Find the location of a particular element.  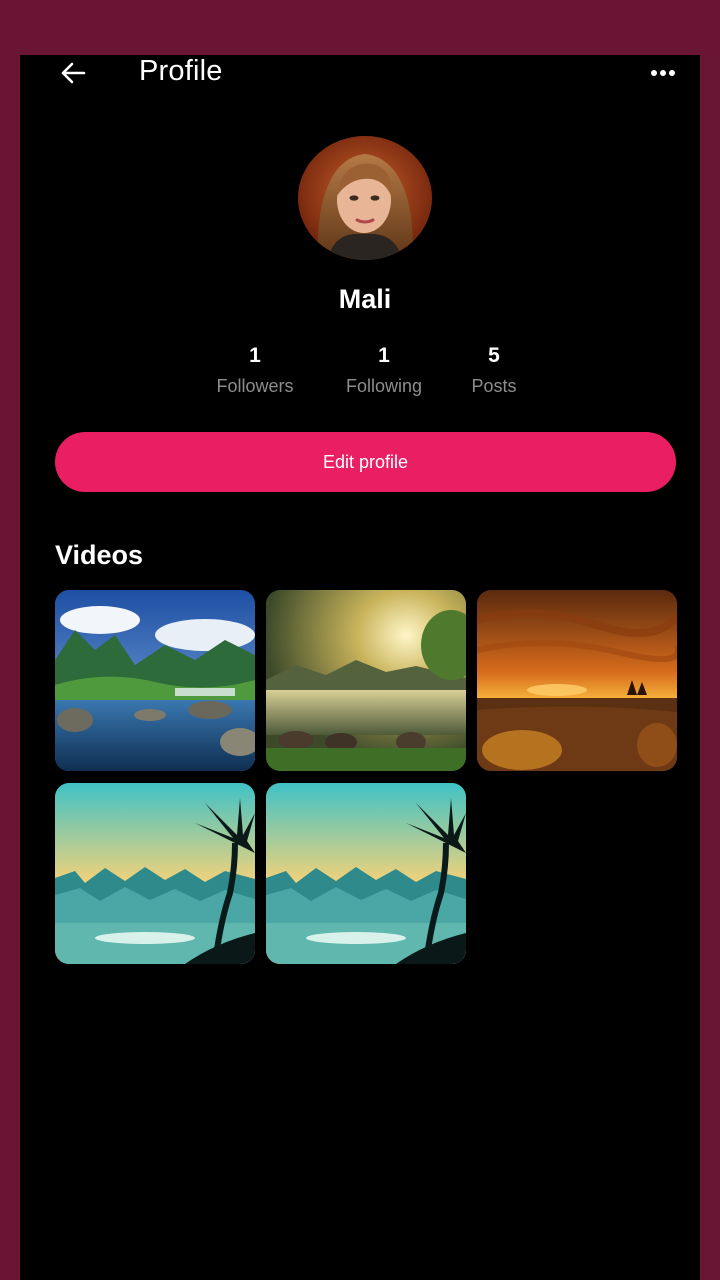

posts-count: 5 is located at coordinates (494, 355).